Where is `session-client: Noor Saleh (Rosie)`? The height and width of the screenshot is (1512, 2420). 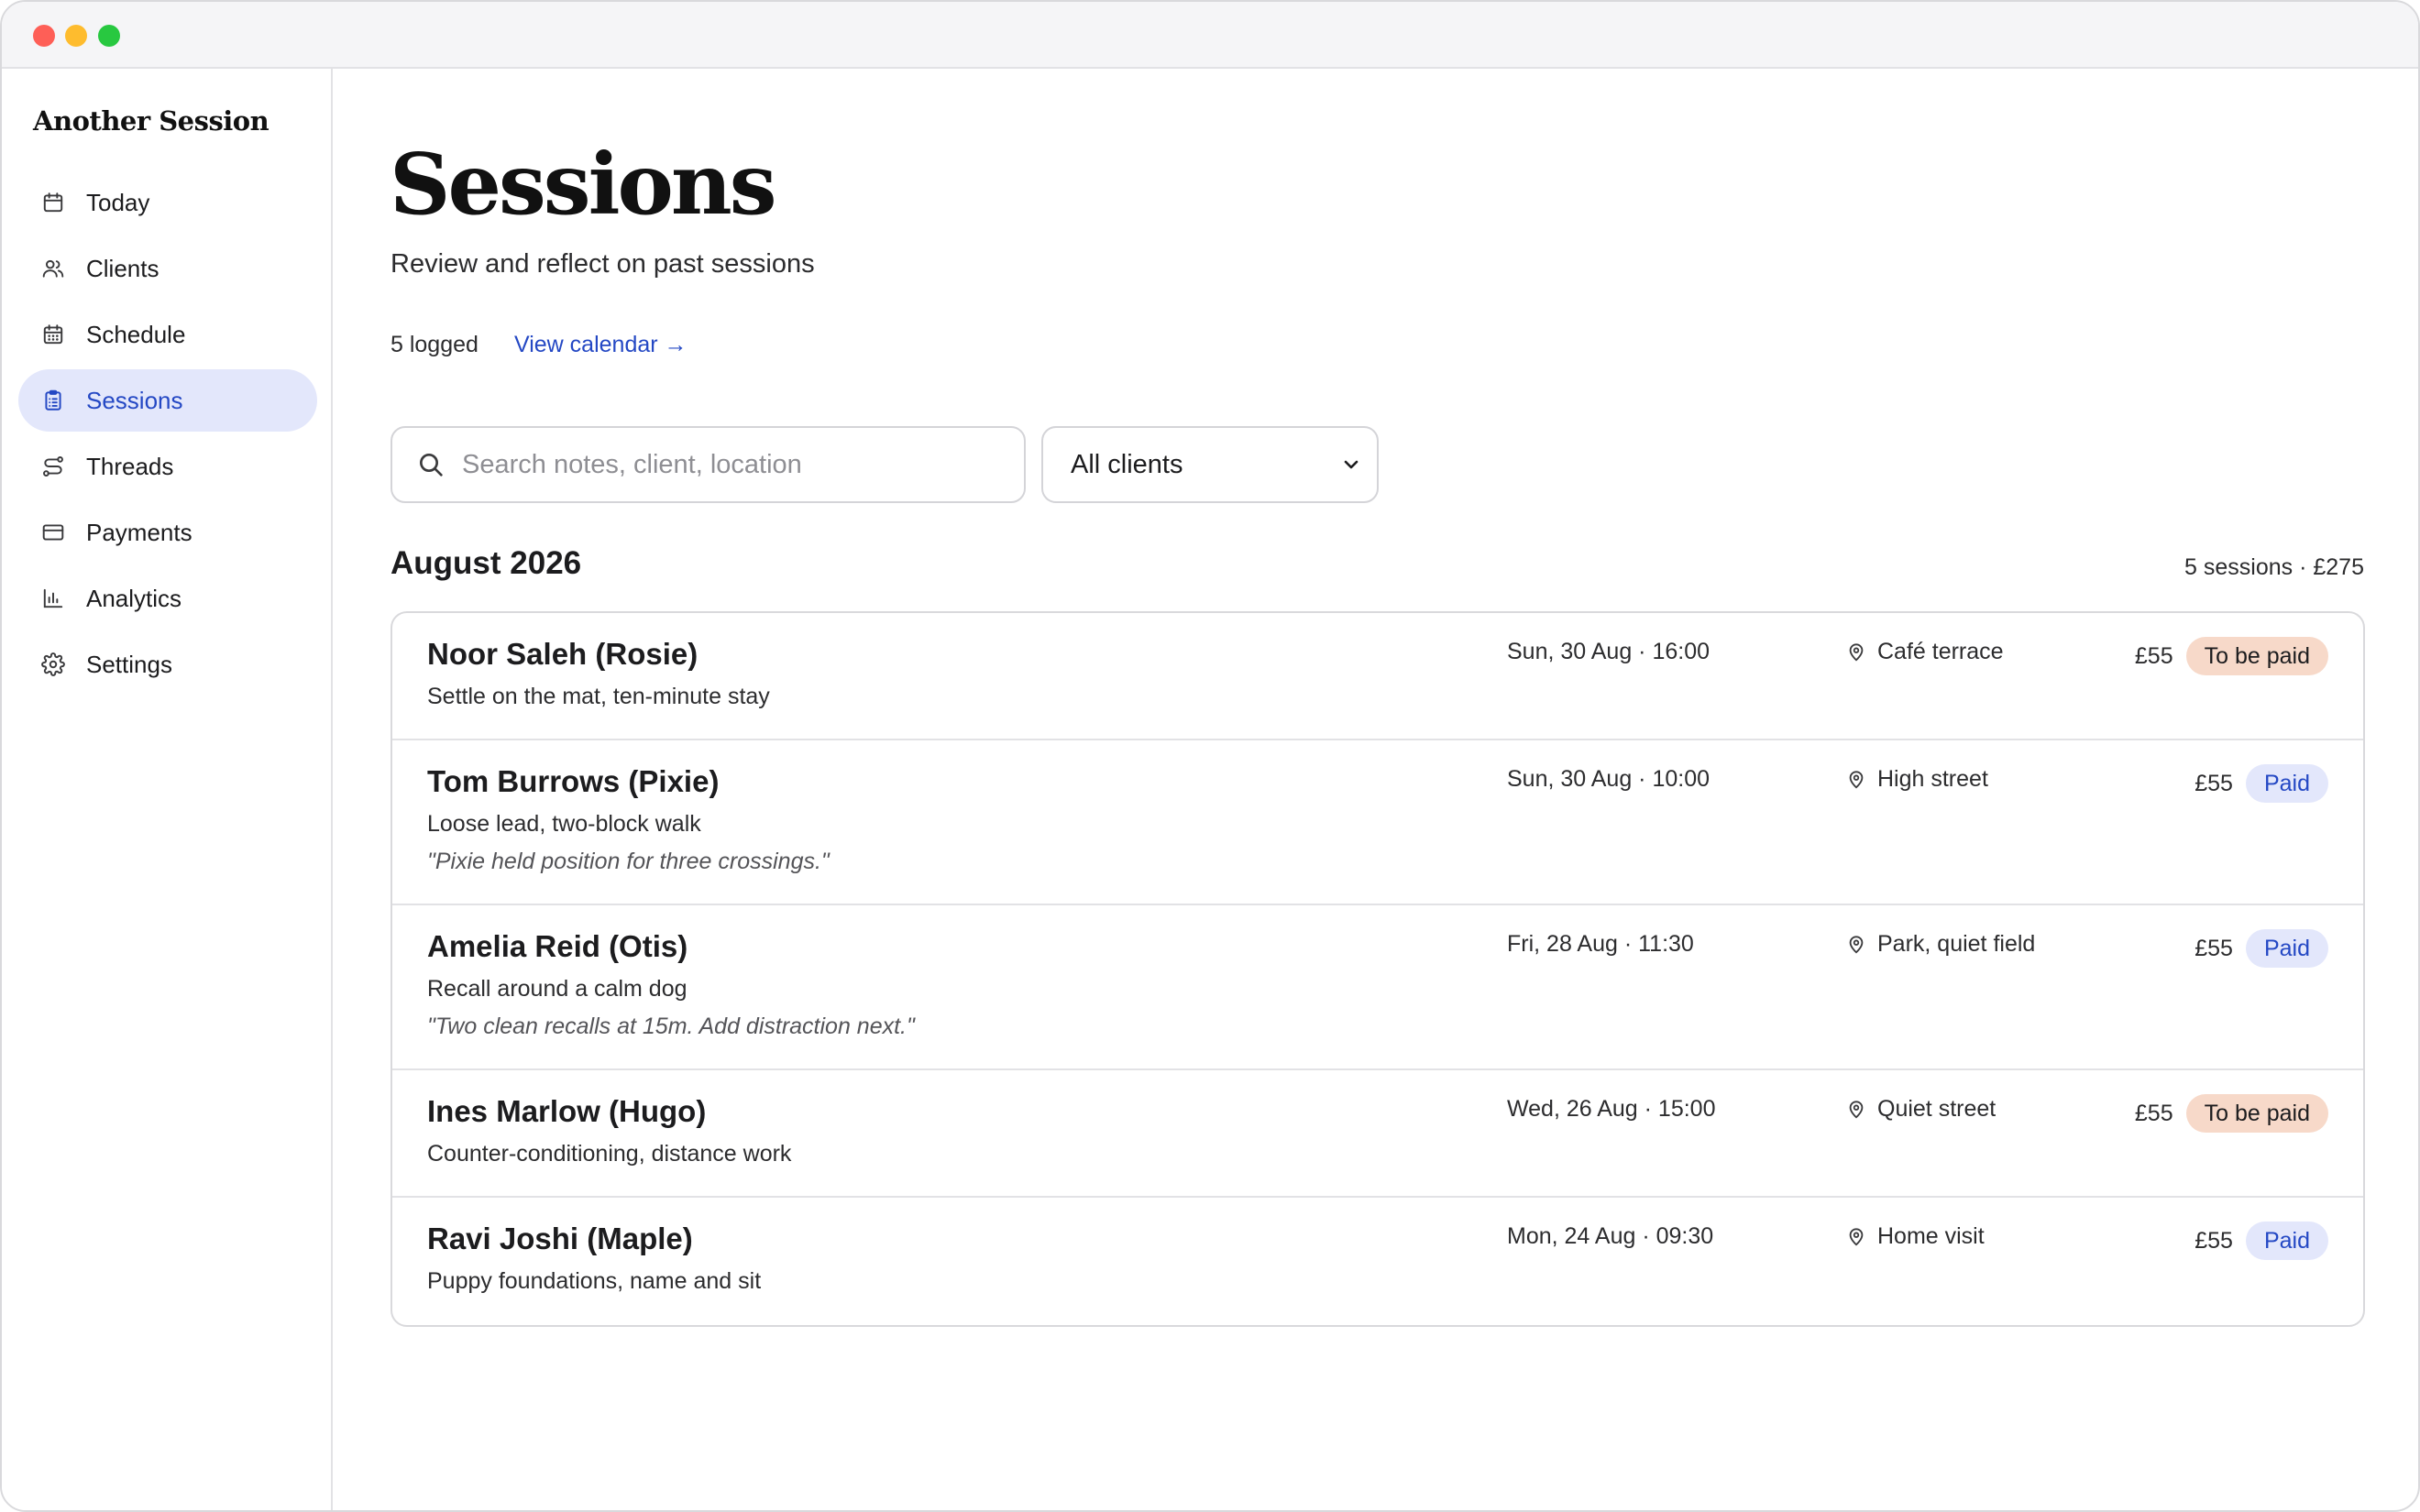 session-client: Noor Saleh (Rosie) is located at coordinates (562, 654).